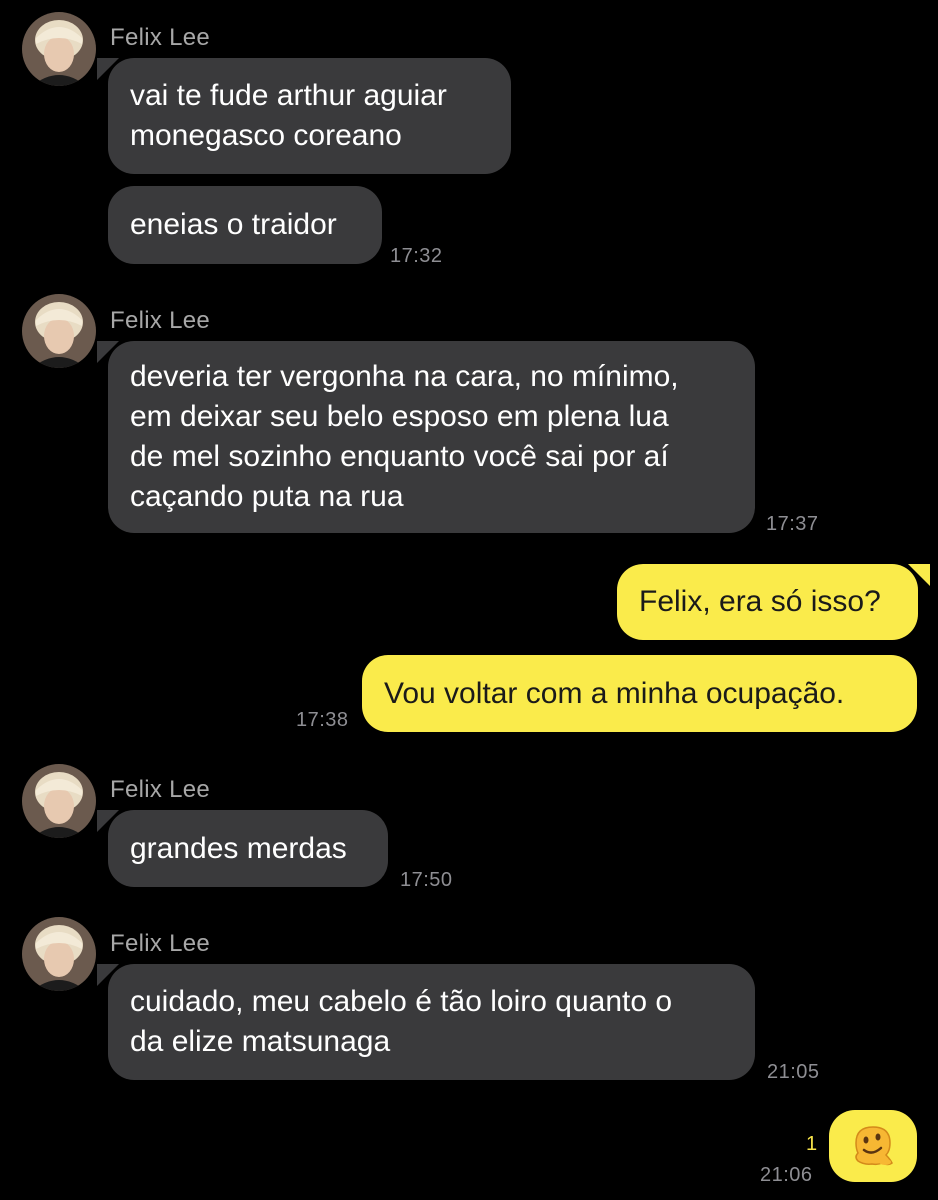 Image resolution: width=938 pixels, height=1200 pixels. I want to click on message-timestamp: 17:38, so click(322, 720).